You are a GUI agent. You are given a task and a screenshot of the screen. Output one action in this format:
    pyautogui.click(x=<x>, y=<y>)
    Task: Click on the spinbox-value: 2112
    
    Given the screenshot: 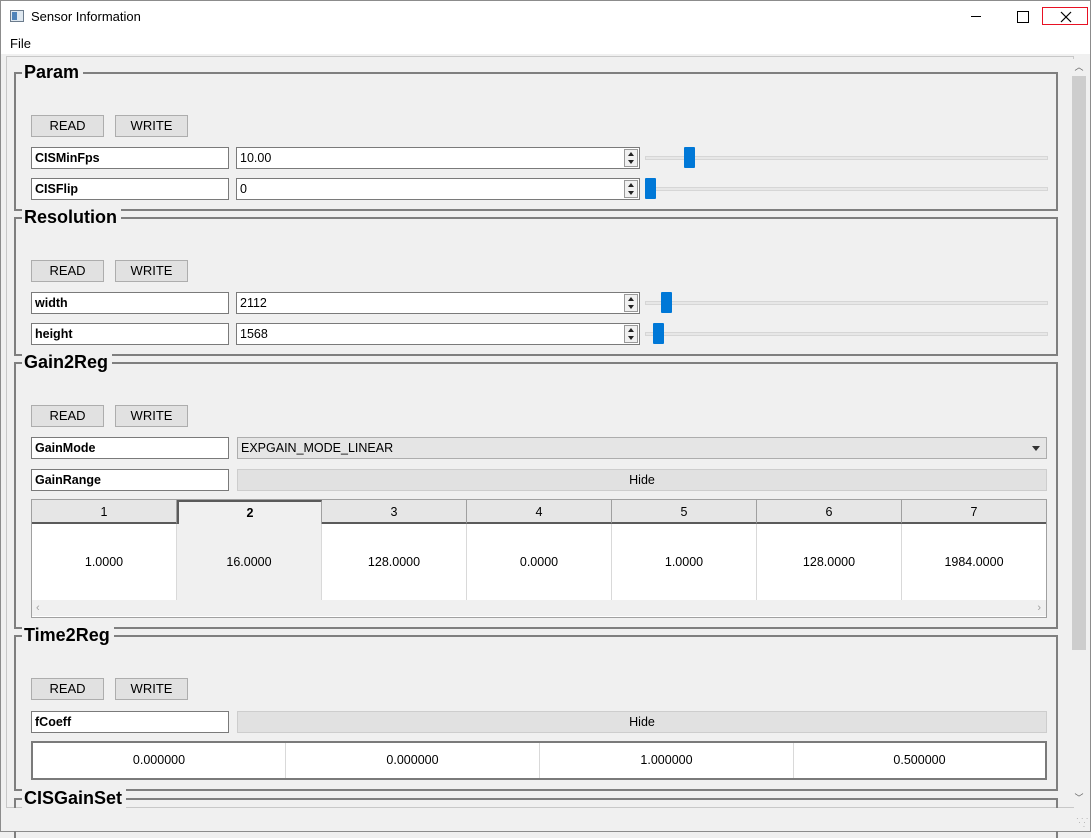 What is the action you would take?
    pyautogui.click(x=253, y=303)
    